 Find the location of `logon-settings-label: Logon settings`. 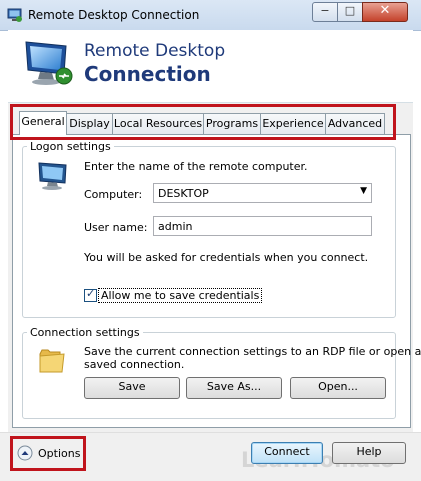

logon-settings-label: Logon settings is located at coordinates (70, 146).